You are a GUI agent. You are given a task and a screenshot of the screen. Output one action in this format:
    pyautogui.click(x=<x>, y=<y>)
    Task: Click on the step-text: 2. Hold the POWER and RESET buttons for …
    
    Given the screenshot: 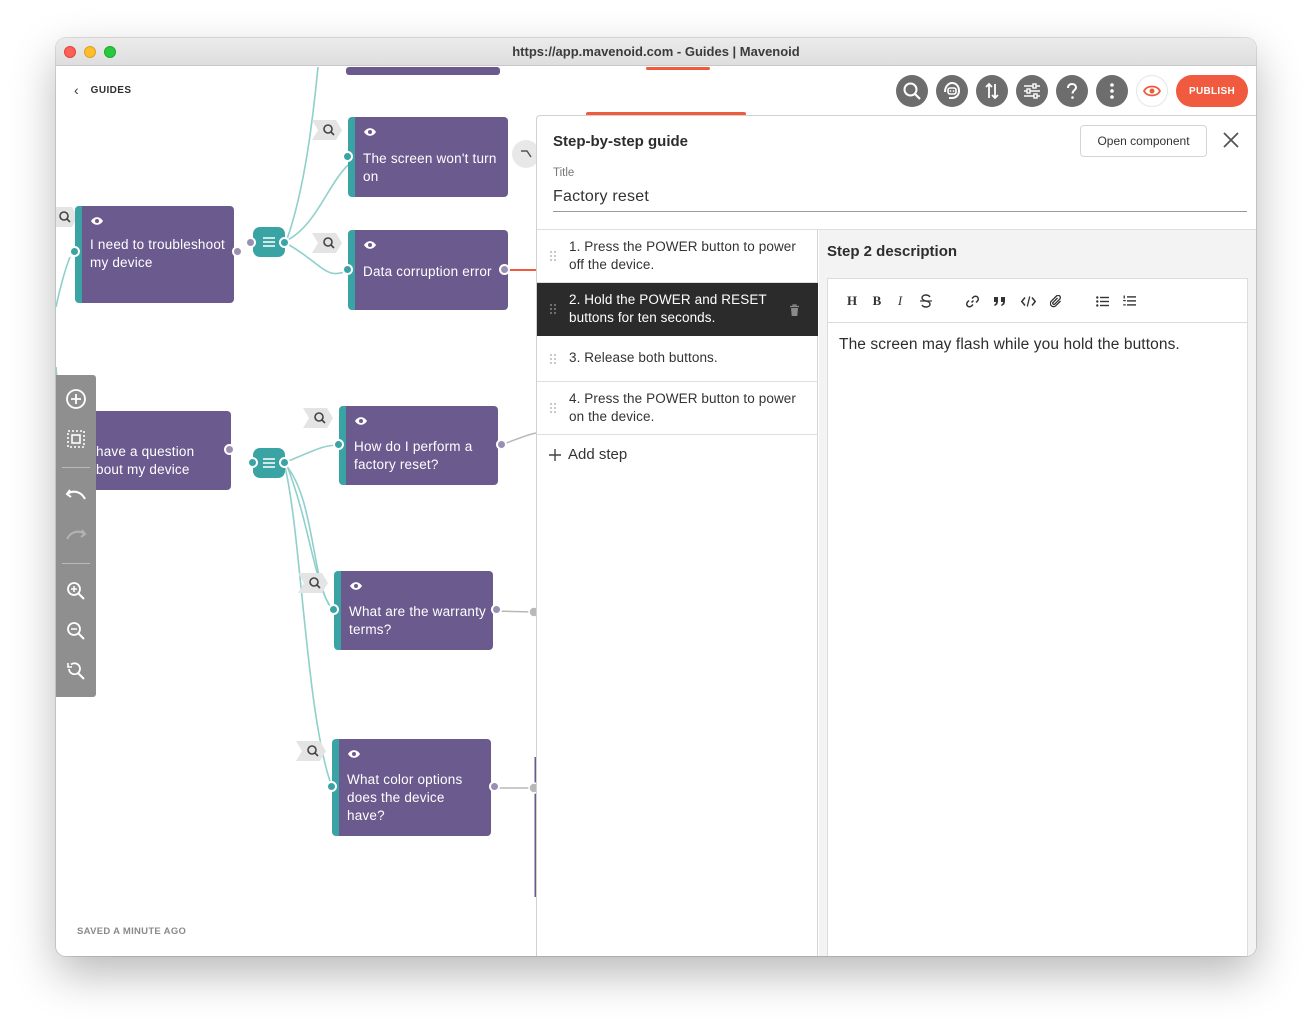 What is the action you would take?
    pyautogui.click(x=668, y=308)
    